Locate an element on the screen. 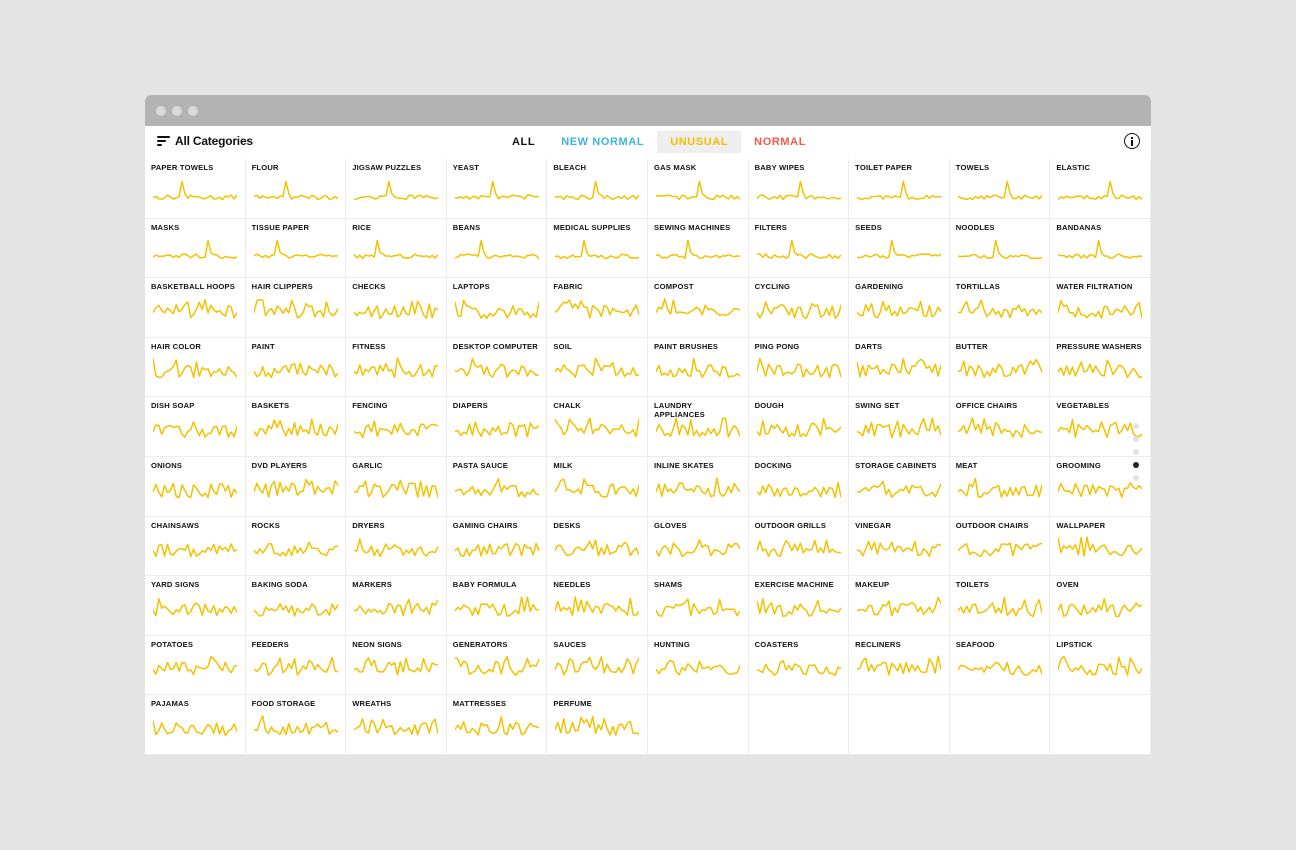  category-cell-gardening: GARDENING is located at coordinates (899, 308).